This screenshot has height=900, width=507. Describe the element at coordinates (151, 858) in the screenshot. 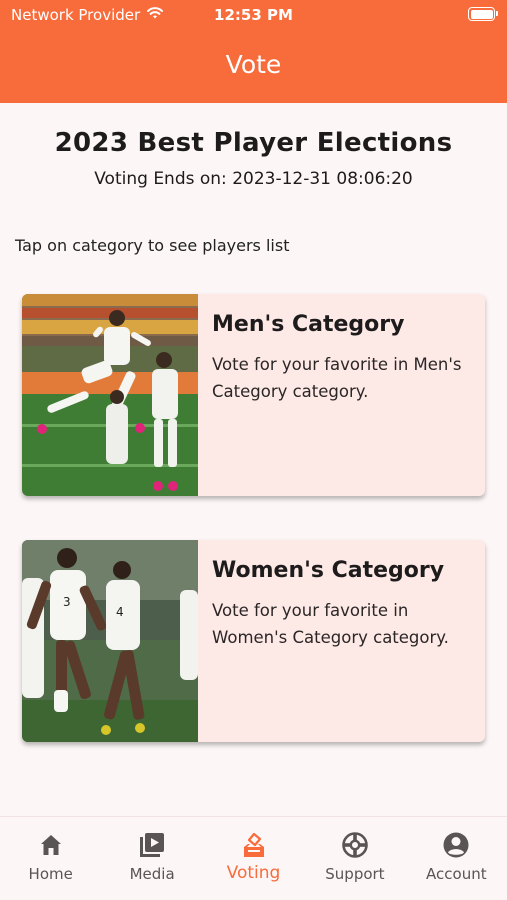

I see `nav-item-media: Media` at that location.